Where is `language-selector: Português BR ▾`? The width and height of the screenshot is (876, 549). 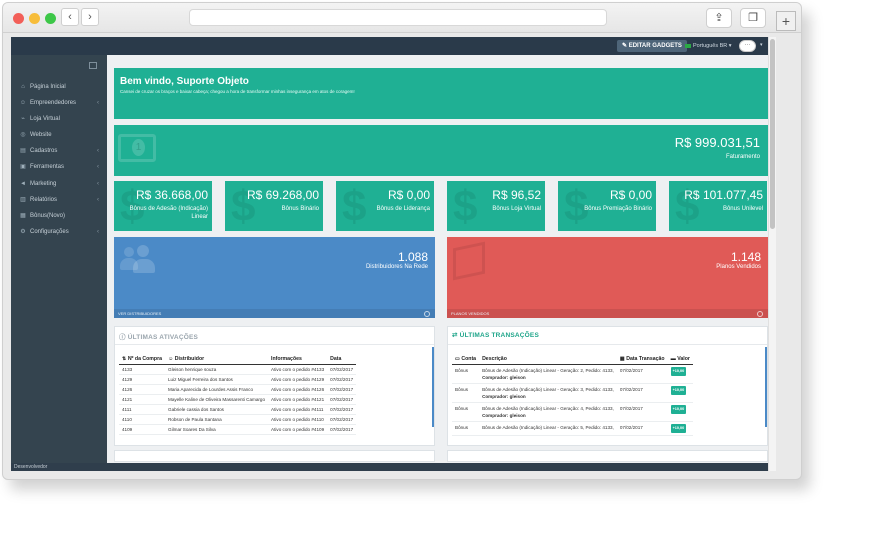 language-selector: Português BR ▾ is located at coordinates (708, 46).